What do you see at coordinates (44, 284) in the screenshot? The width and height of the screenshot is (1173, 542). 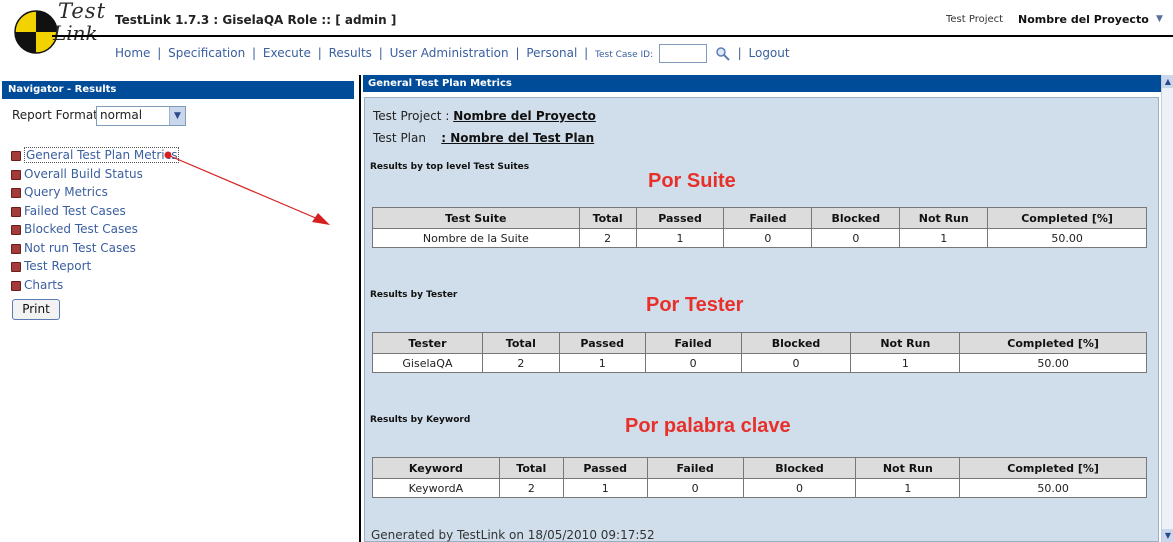 I see `report-item-label: Charts` at bounding box center [44, 284].